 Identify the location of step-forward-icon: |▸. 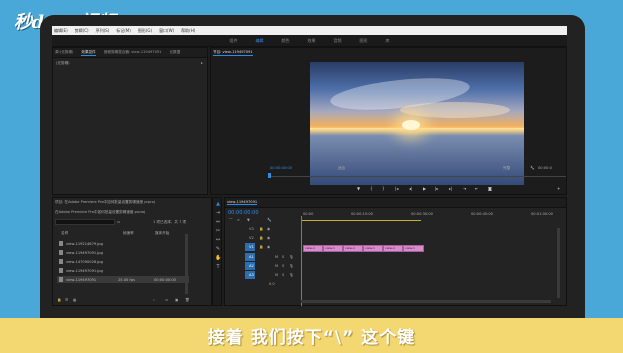
(436, 188).